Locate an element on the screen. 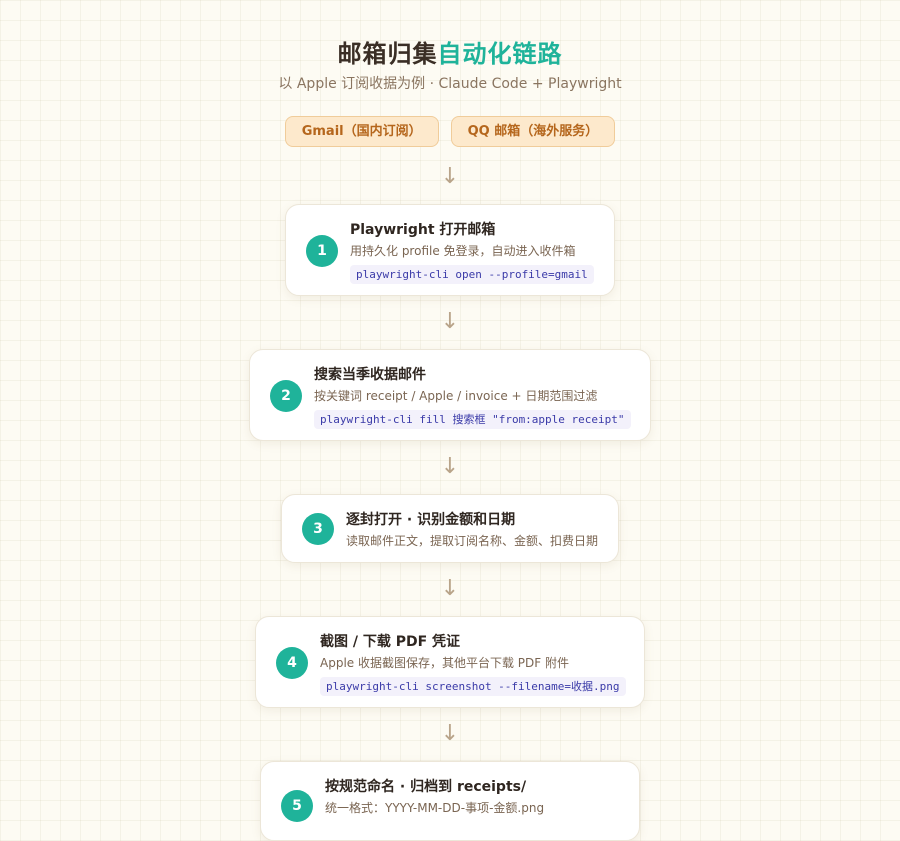  step-title: 截图 / 下载 PDF 凭证 is located at coordinates (390, 642).